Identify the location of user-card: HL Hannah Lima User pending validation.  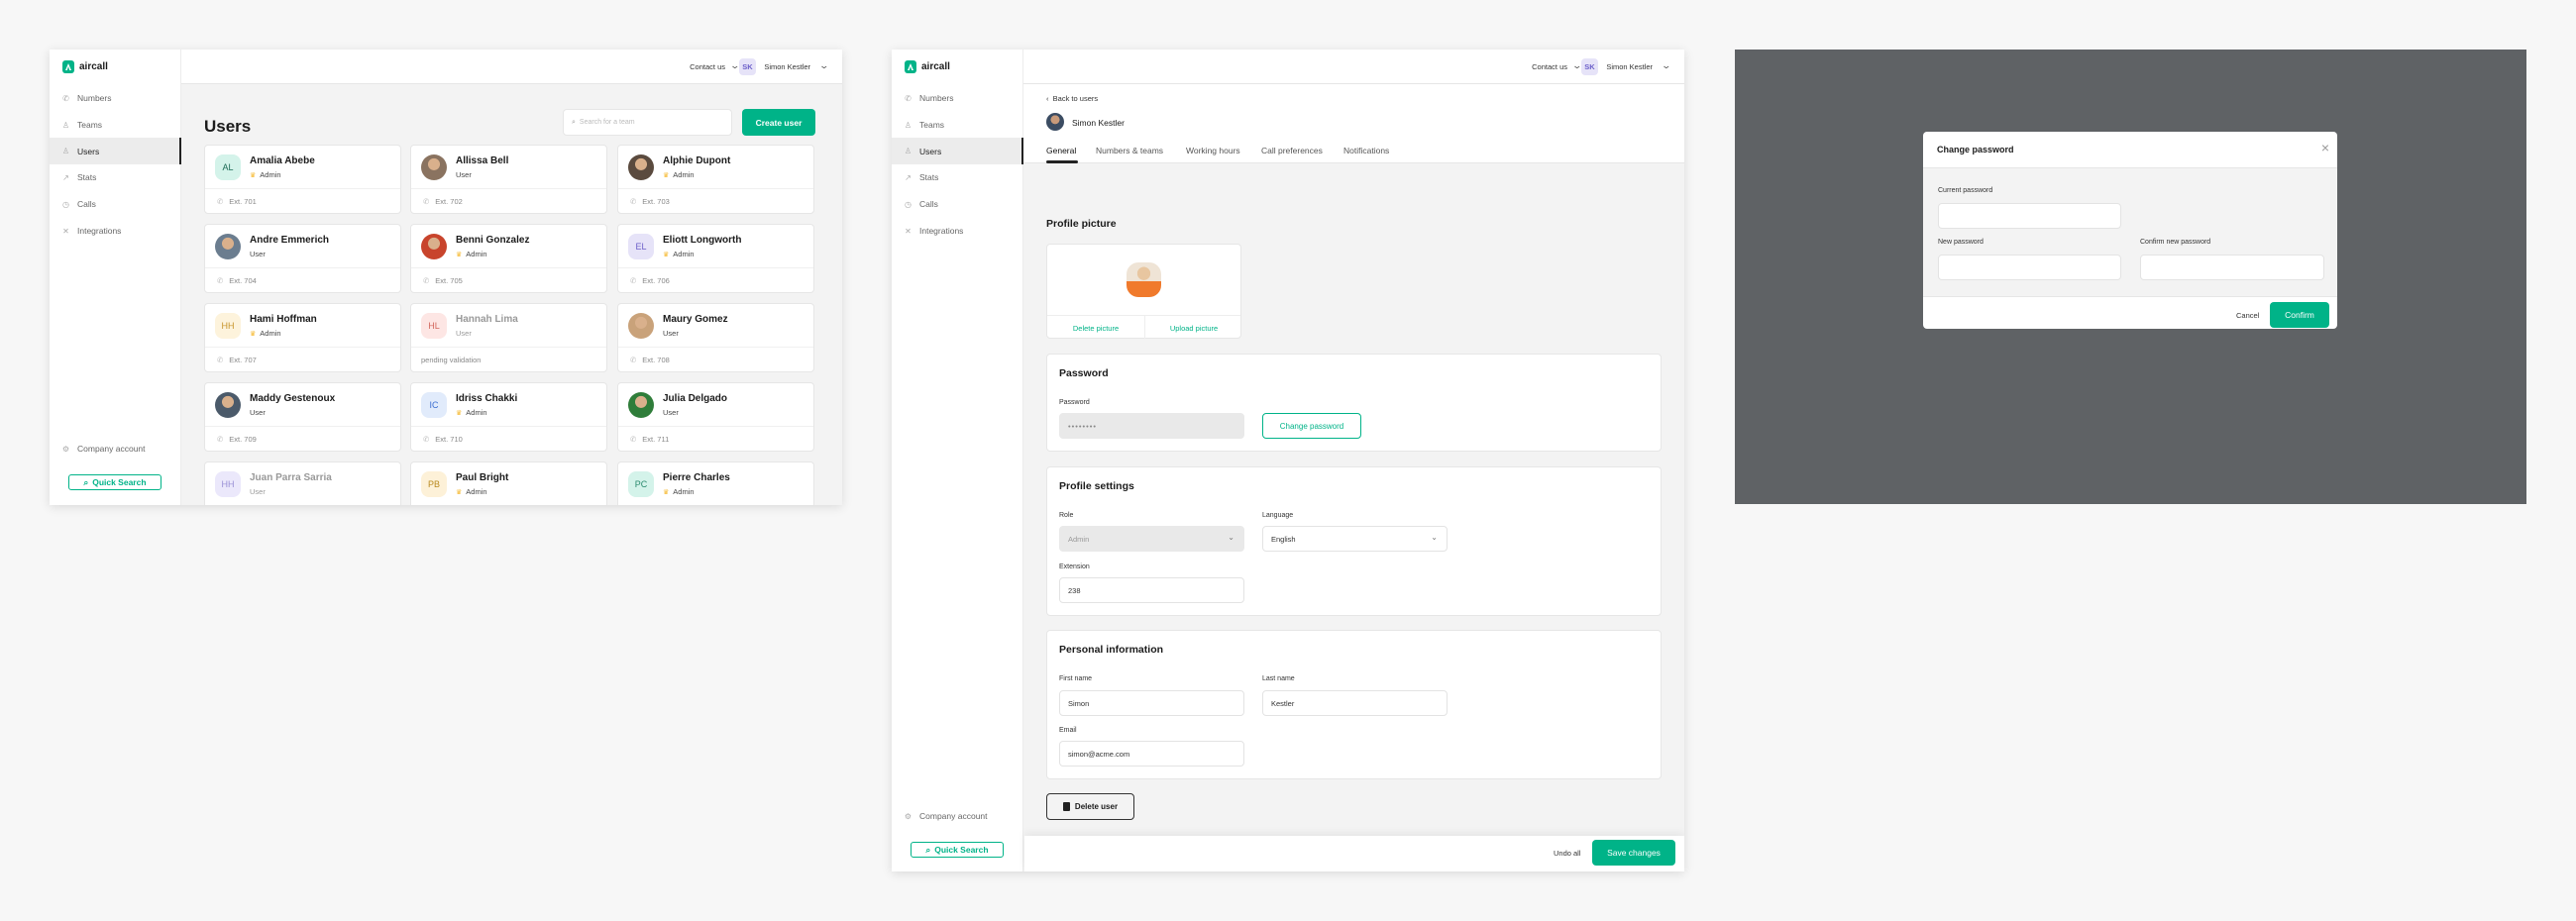
(509, 337).